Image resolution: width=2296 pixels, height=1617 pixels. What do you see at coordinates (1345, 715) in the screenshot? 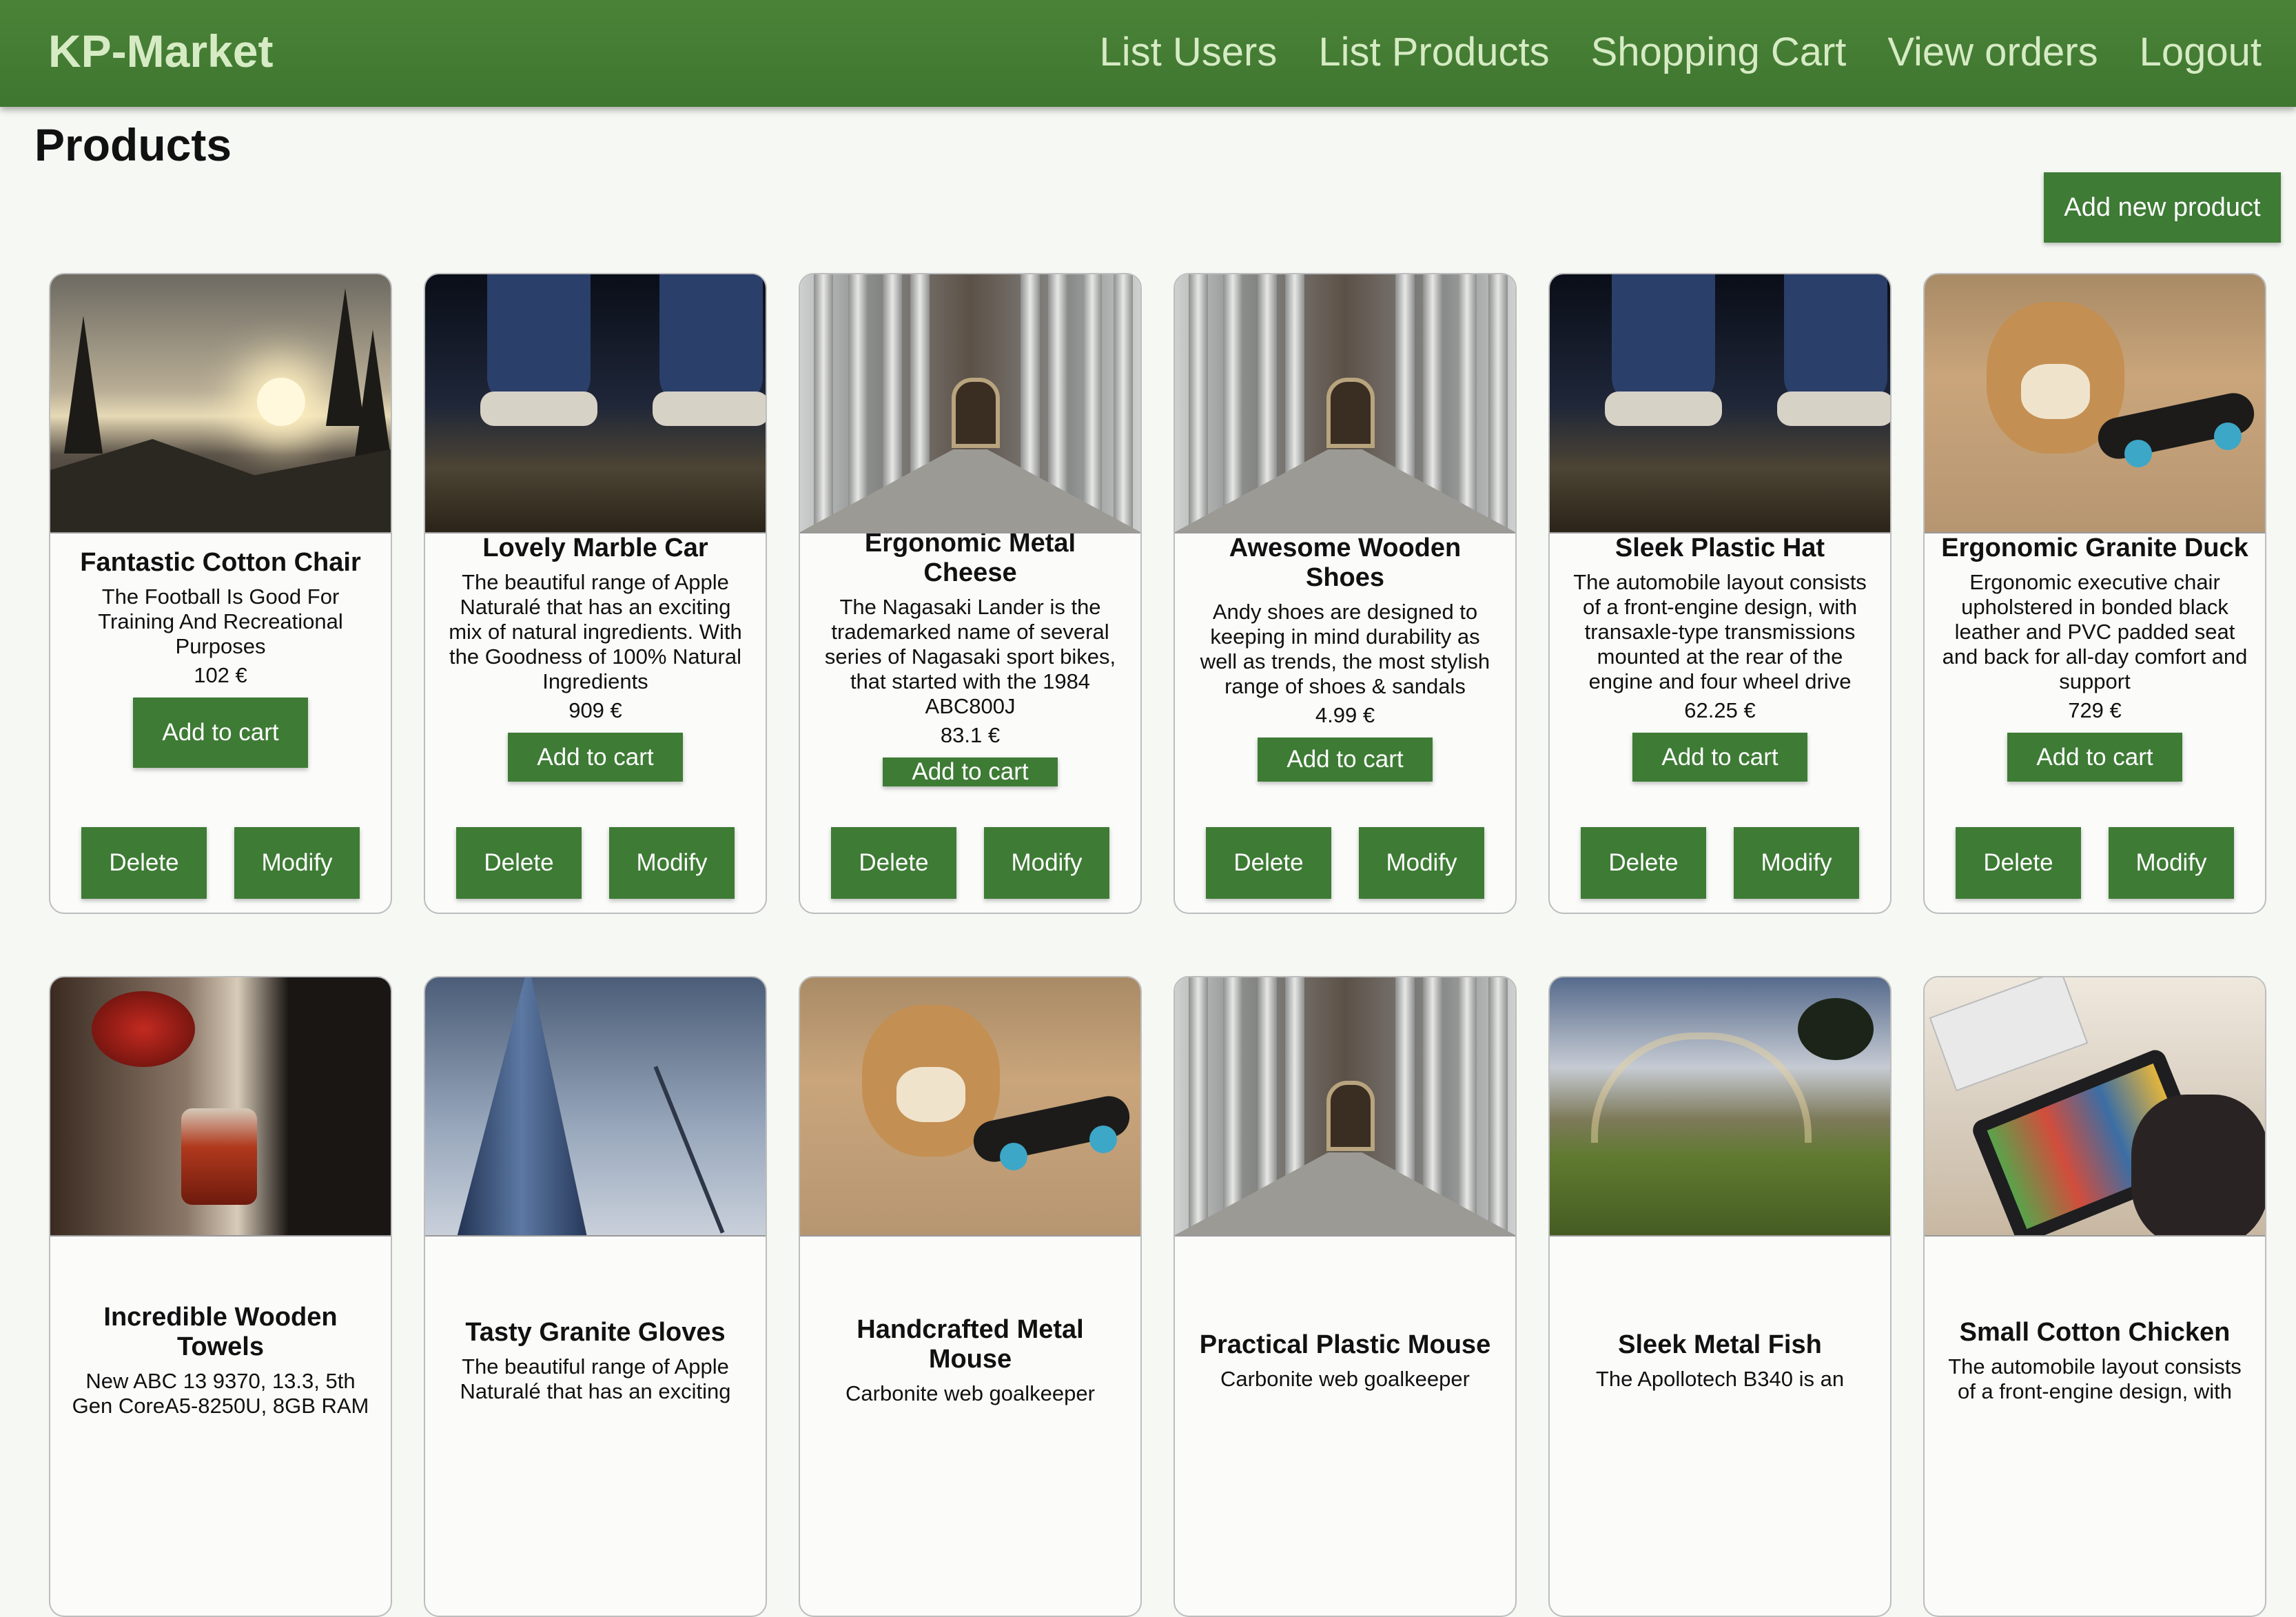
I see `product-price: 4.99 €` at bounding box center [1345, 715].